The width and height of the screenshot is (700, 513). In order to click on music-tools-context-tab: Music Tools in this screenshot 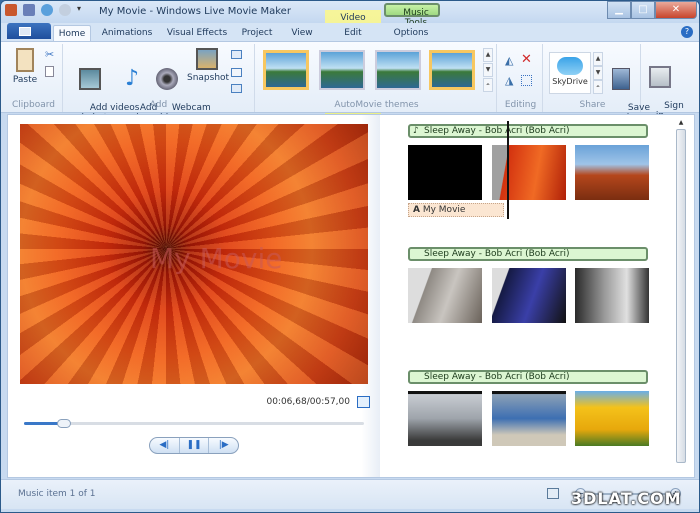, I will do `click(412, 15)`.